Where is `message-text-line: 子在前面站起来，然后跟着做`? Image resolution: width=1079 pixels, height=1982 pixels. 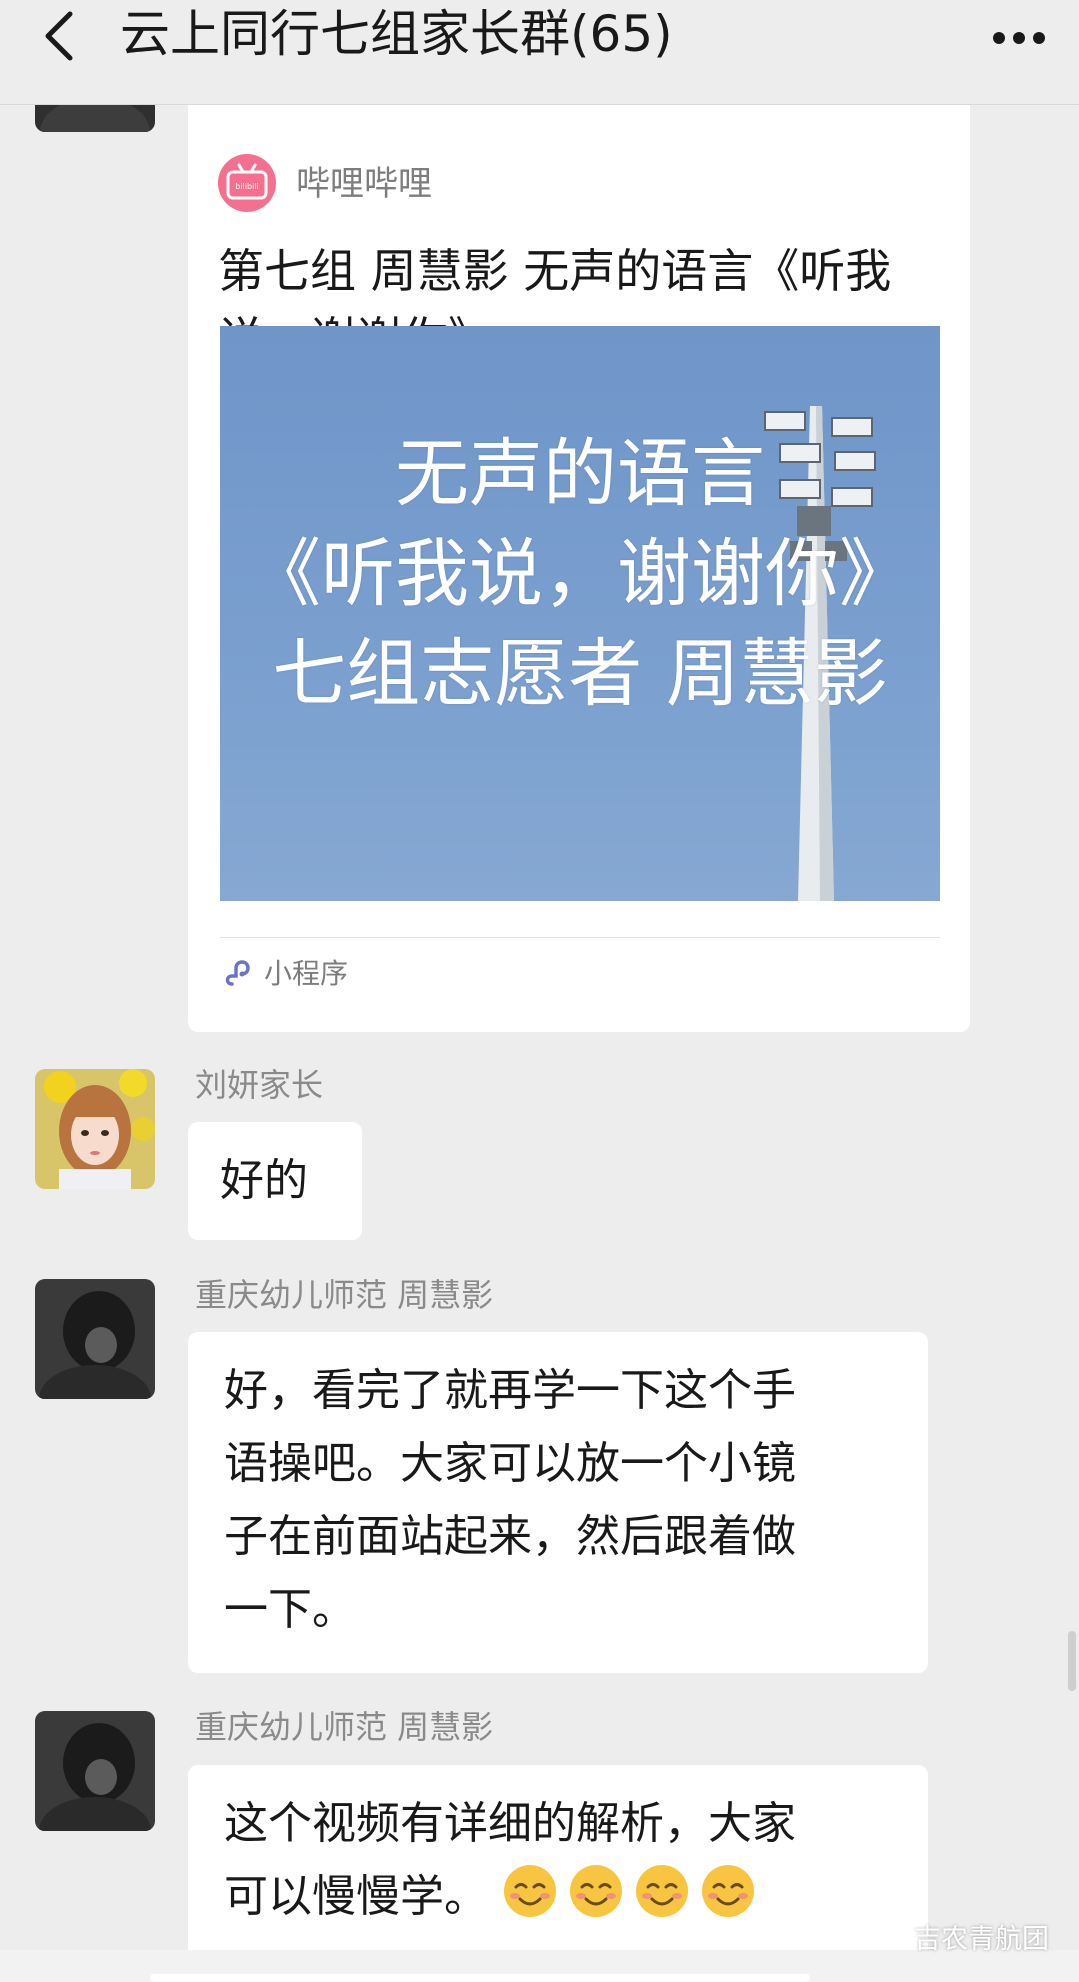
message-text-line: 子在前面站起来，然后跟着做 is located at coordinates (510, 1536).